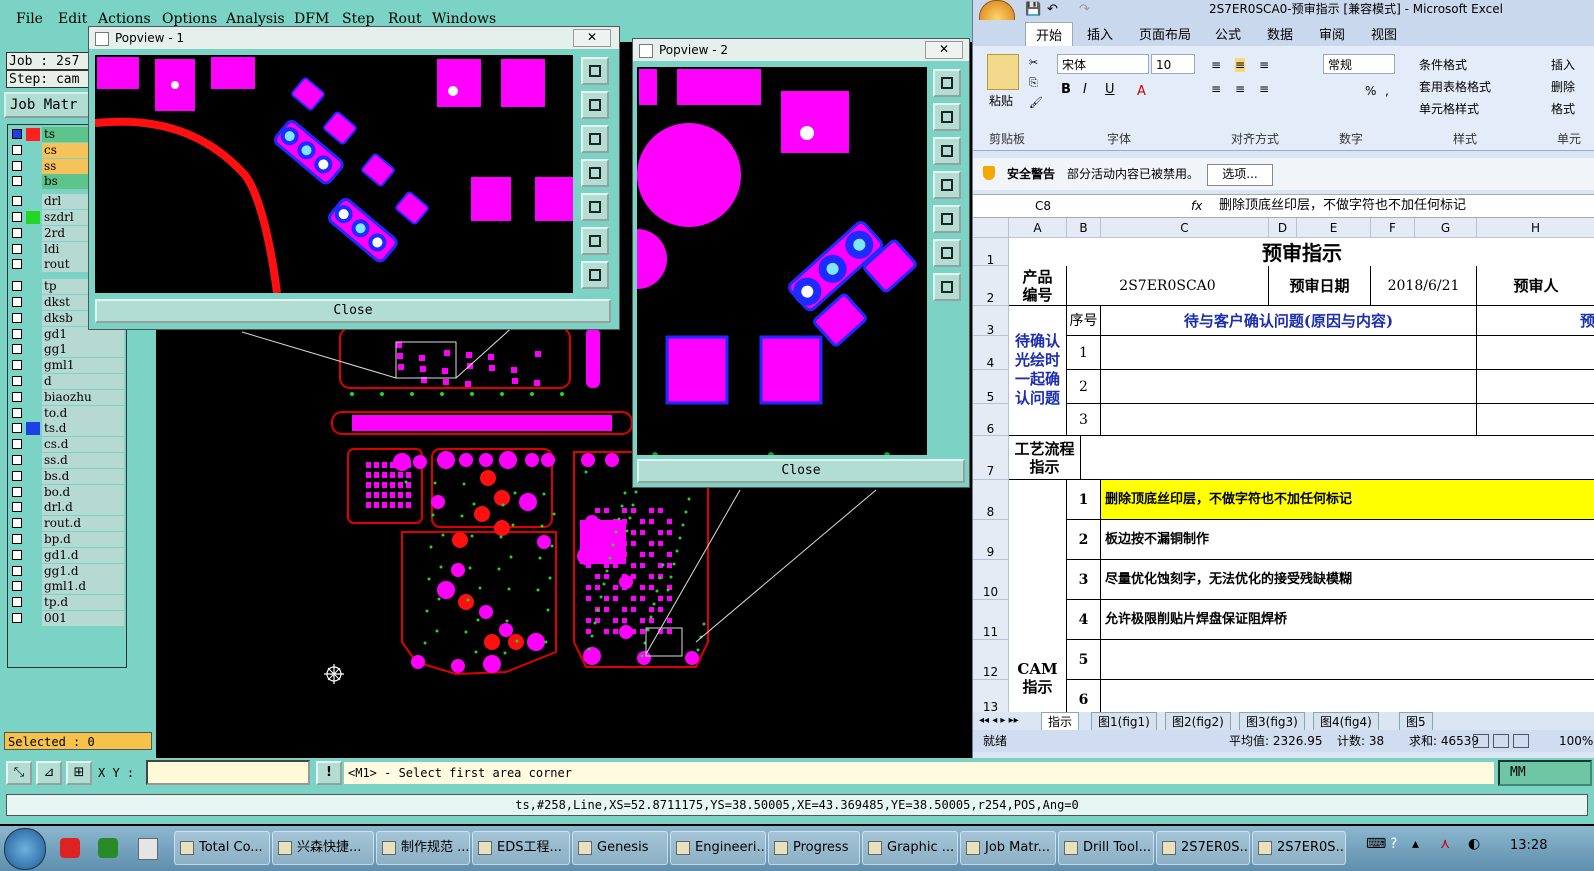  I want to click on copy-icon: ⎘, so click(1033, 83).